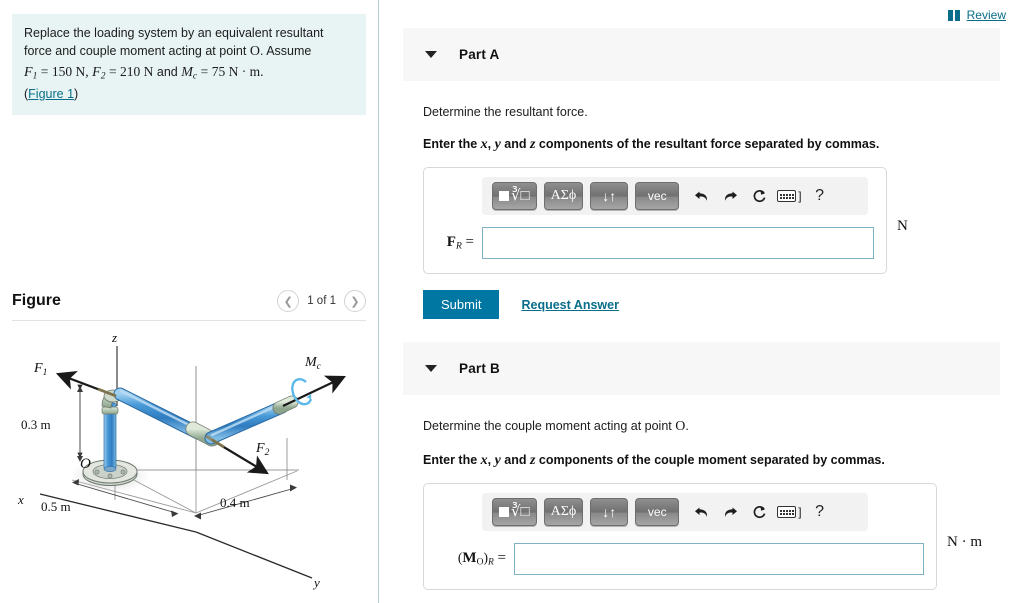 This screenshot has height=603, width=1024. I want to click on given-eq-2: =, so click(112, 72).